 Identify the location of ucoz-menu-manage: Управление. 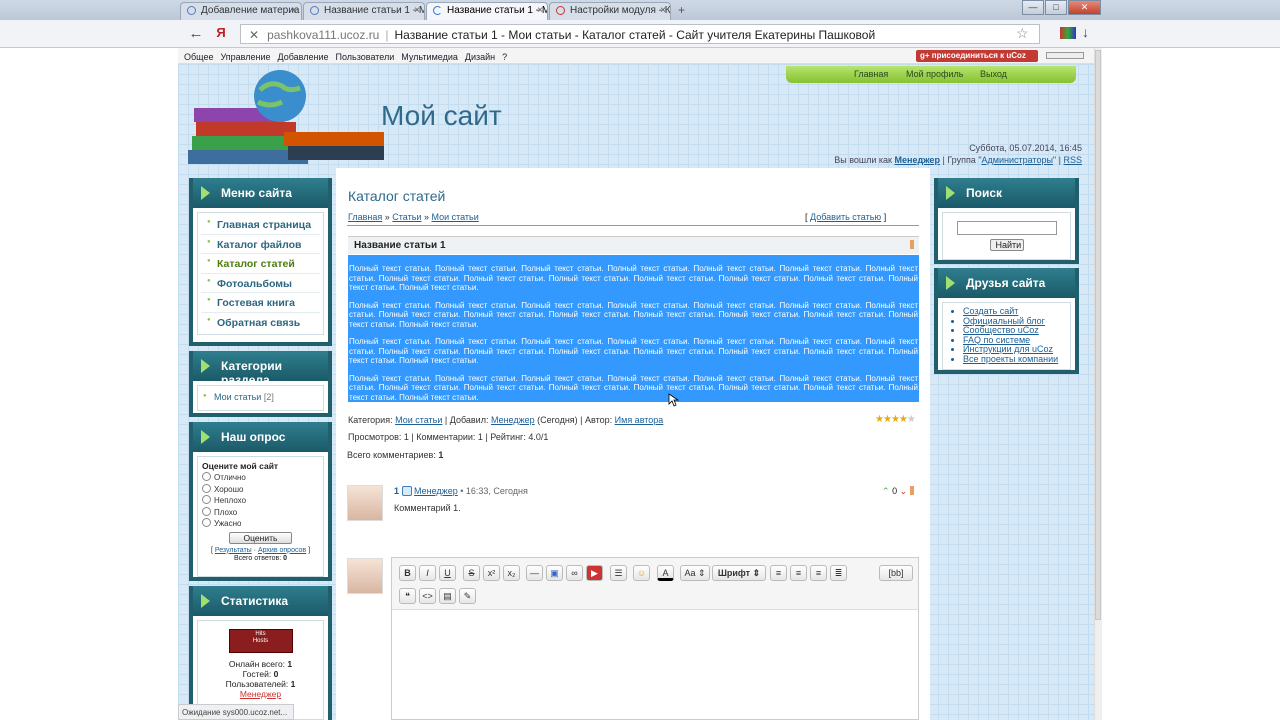
(245, 57).